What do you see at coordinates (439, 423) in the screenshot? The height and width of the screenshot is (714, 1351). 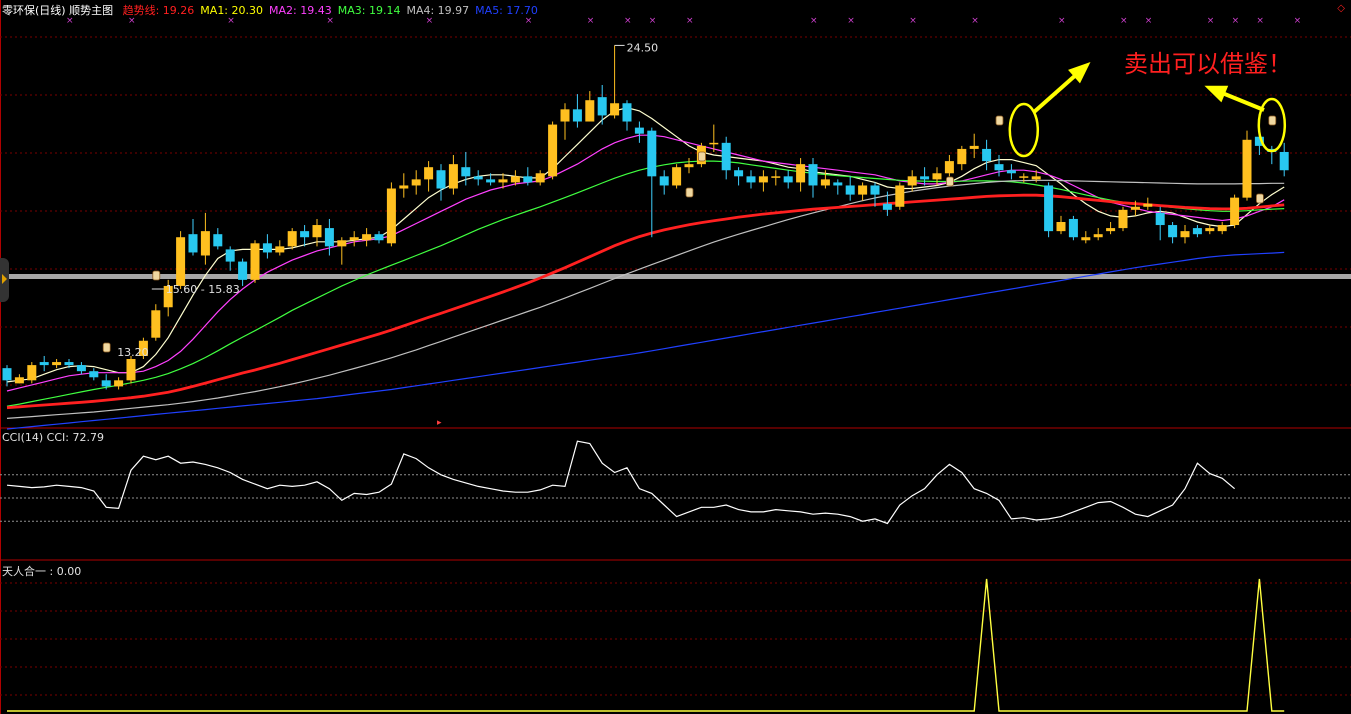 I see `scroll-marker-icon: ▸` at bounding box center [439, 423].